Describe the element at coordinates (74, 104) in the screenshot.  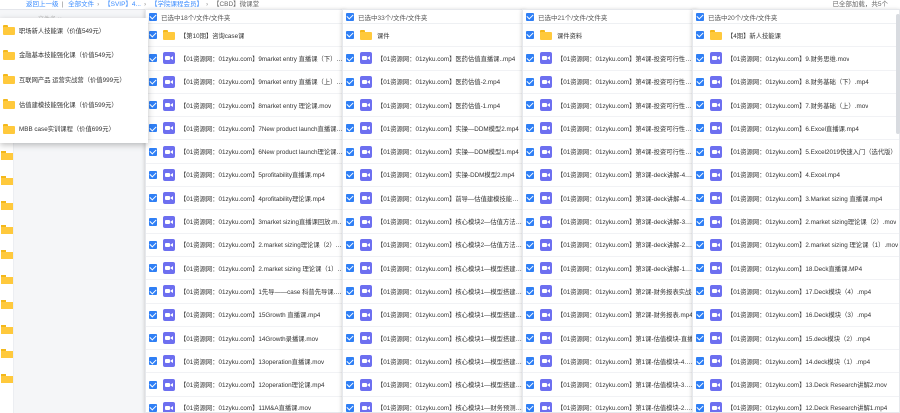
I see `menu-item-folder: 估值建模技能强化课（价值599元）` at that location.